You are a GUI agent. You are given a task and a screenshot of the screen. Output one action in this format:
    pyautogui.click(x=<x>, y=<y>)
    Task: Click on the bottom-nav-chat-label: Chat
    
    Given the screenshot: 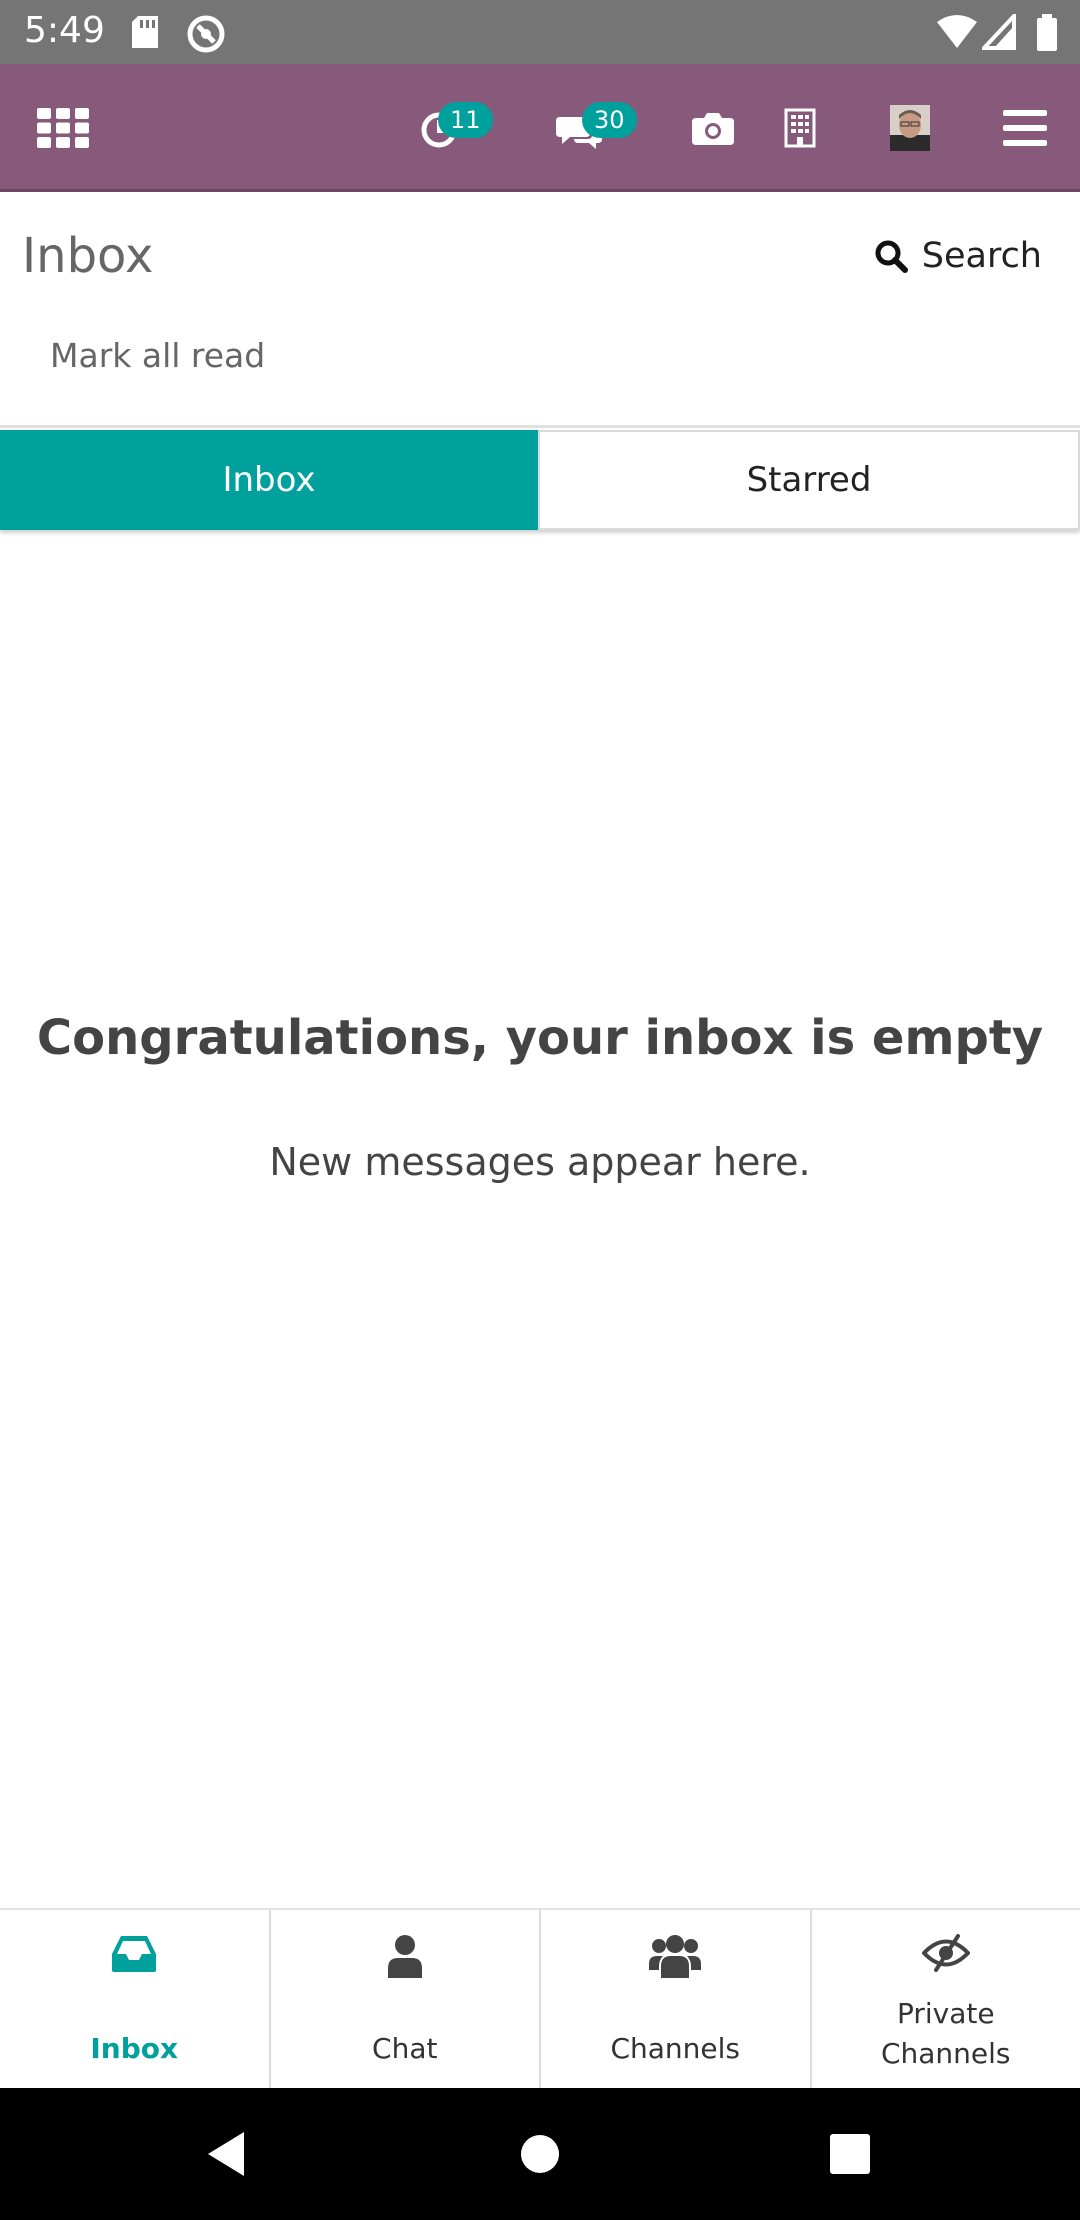 What is the action you would take?
    pyautogui.click(x=405, y=2048)
    